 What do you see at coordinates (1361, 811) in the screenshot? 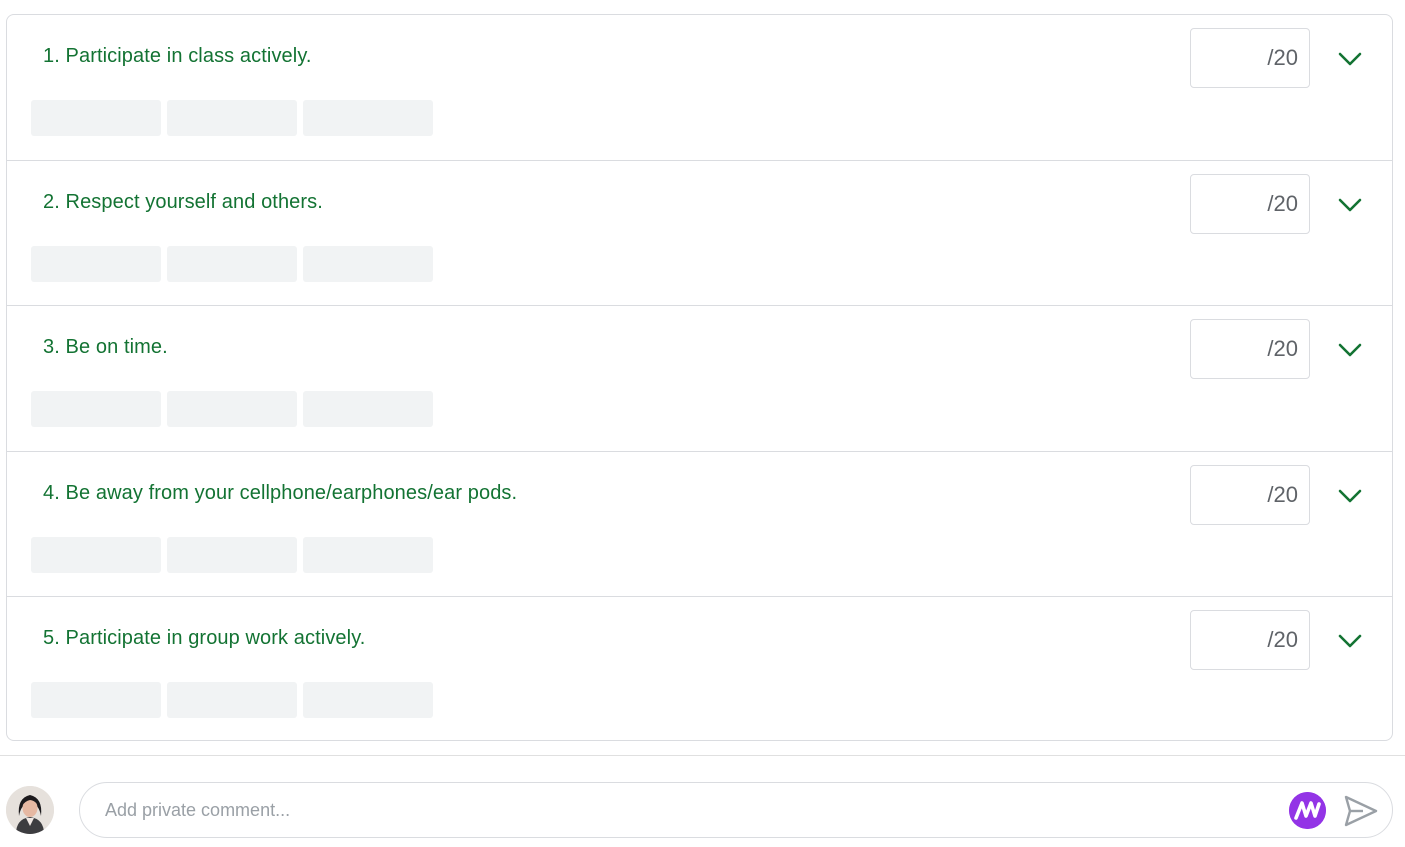
I see `send-icon` at bounding box center [1361, 811].